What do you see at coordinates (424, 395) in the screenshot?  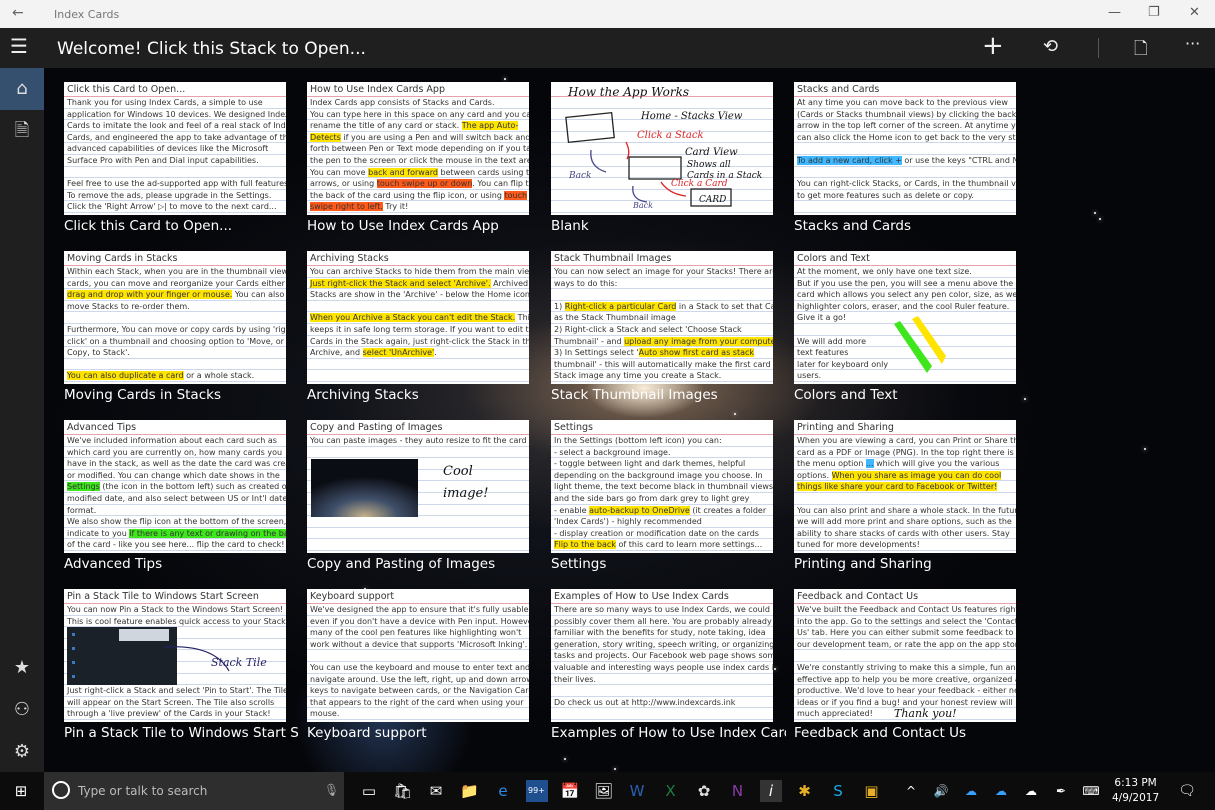 I see `stack-caption: Archiving Stacks` at bounding box center [424, 395].